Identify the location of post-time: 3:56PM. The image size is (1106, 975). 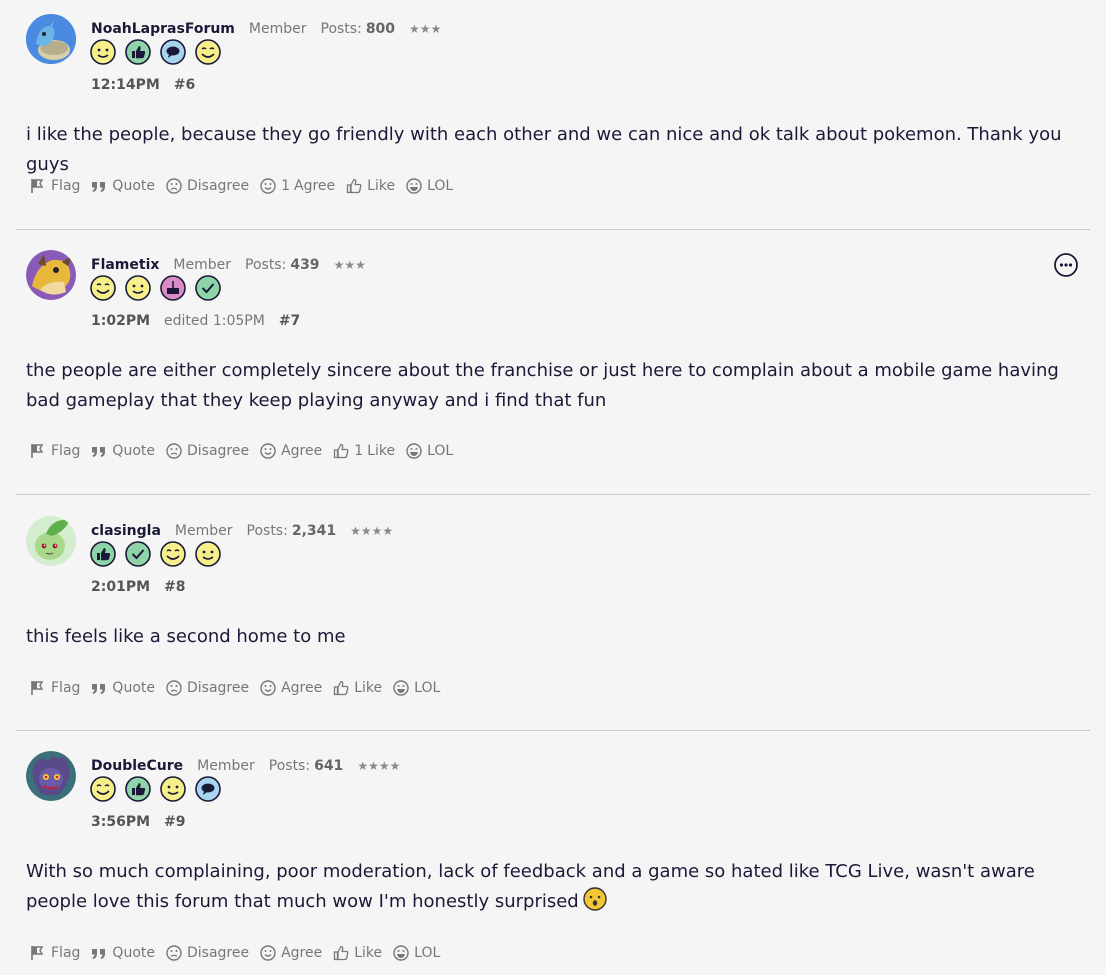
(120, 822).